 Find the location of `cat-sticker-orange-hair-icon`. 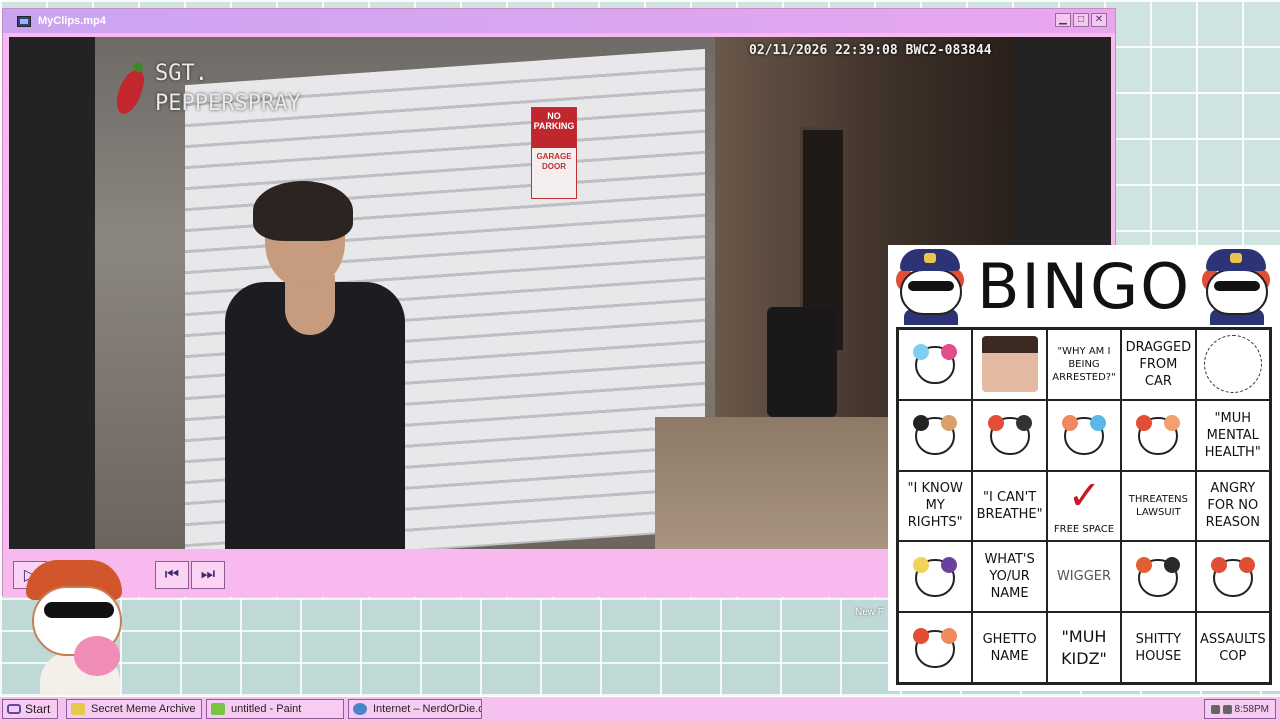

cat-sticker-orange-hair-icon is located at coordinates (1084, 435).